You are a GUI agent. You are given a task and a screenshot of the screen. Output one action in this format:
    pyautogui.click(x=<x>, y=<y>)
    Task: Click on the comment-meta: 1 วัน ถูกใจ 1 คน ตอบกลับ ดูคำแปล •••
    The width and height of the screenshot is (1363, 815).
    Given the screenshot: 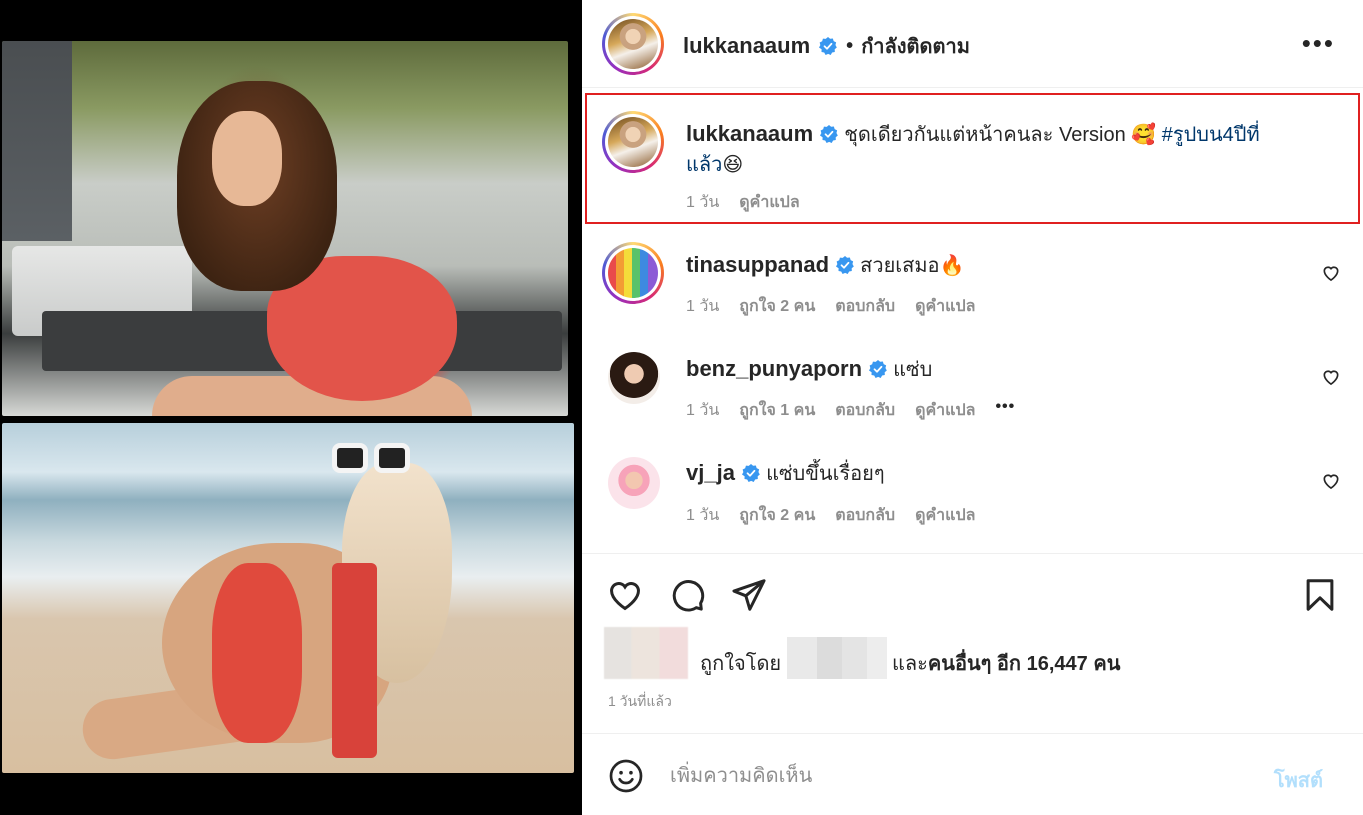 What is the action you would take?
    pyautogui.click(x=850, y=410)
    